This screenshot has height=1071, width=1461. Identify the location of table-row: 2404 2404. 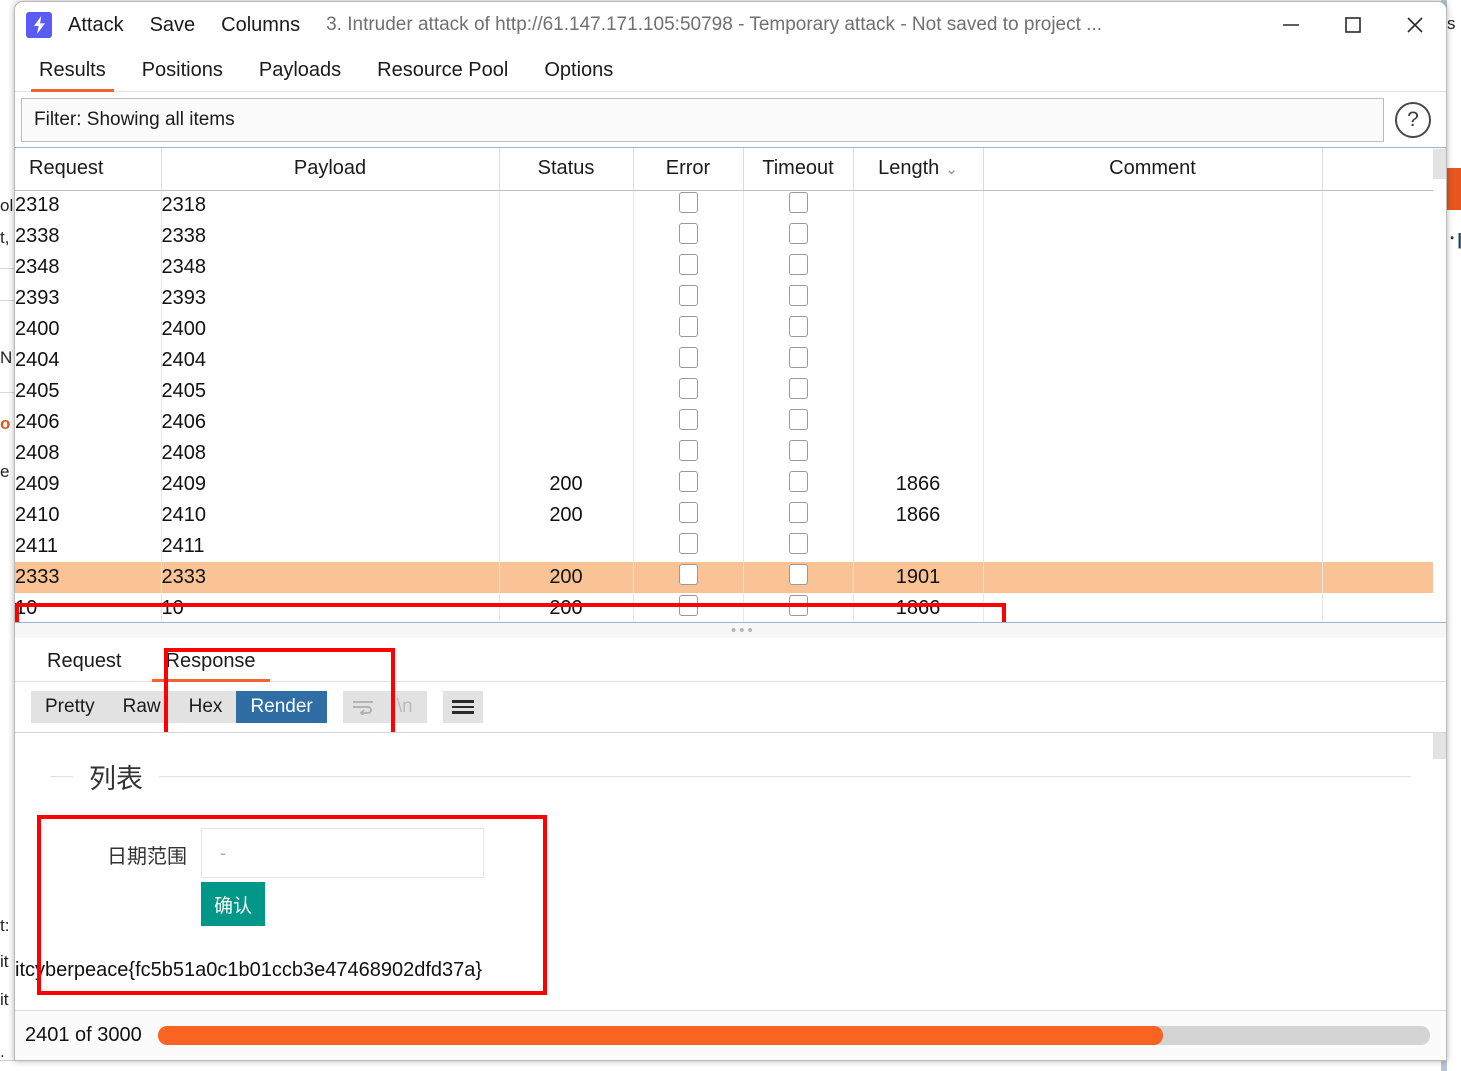
(730, 360).